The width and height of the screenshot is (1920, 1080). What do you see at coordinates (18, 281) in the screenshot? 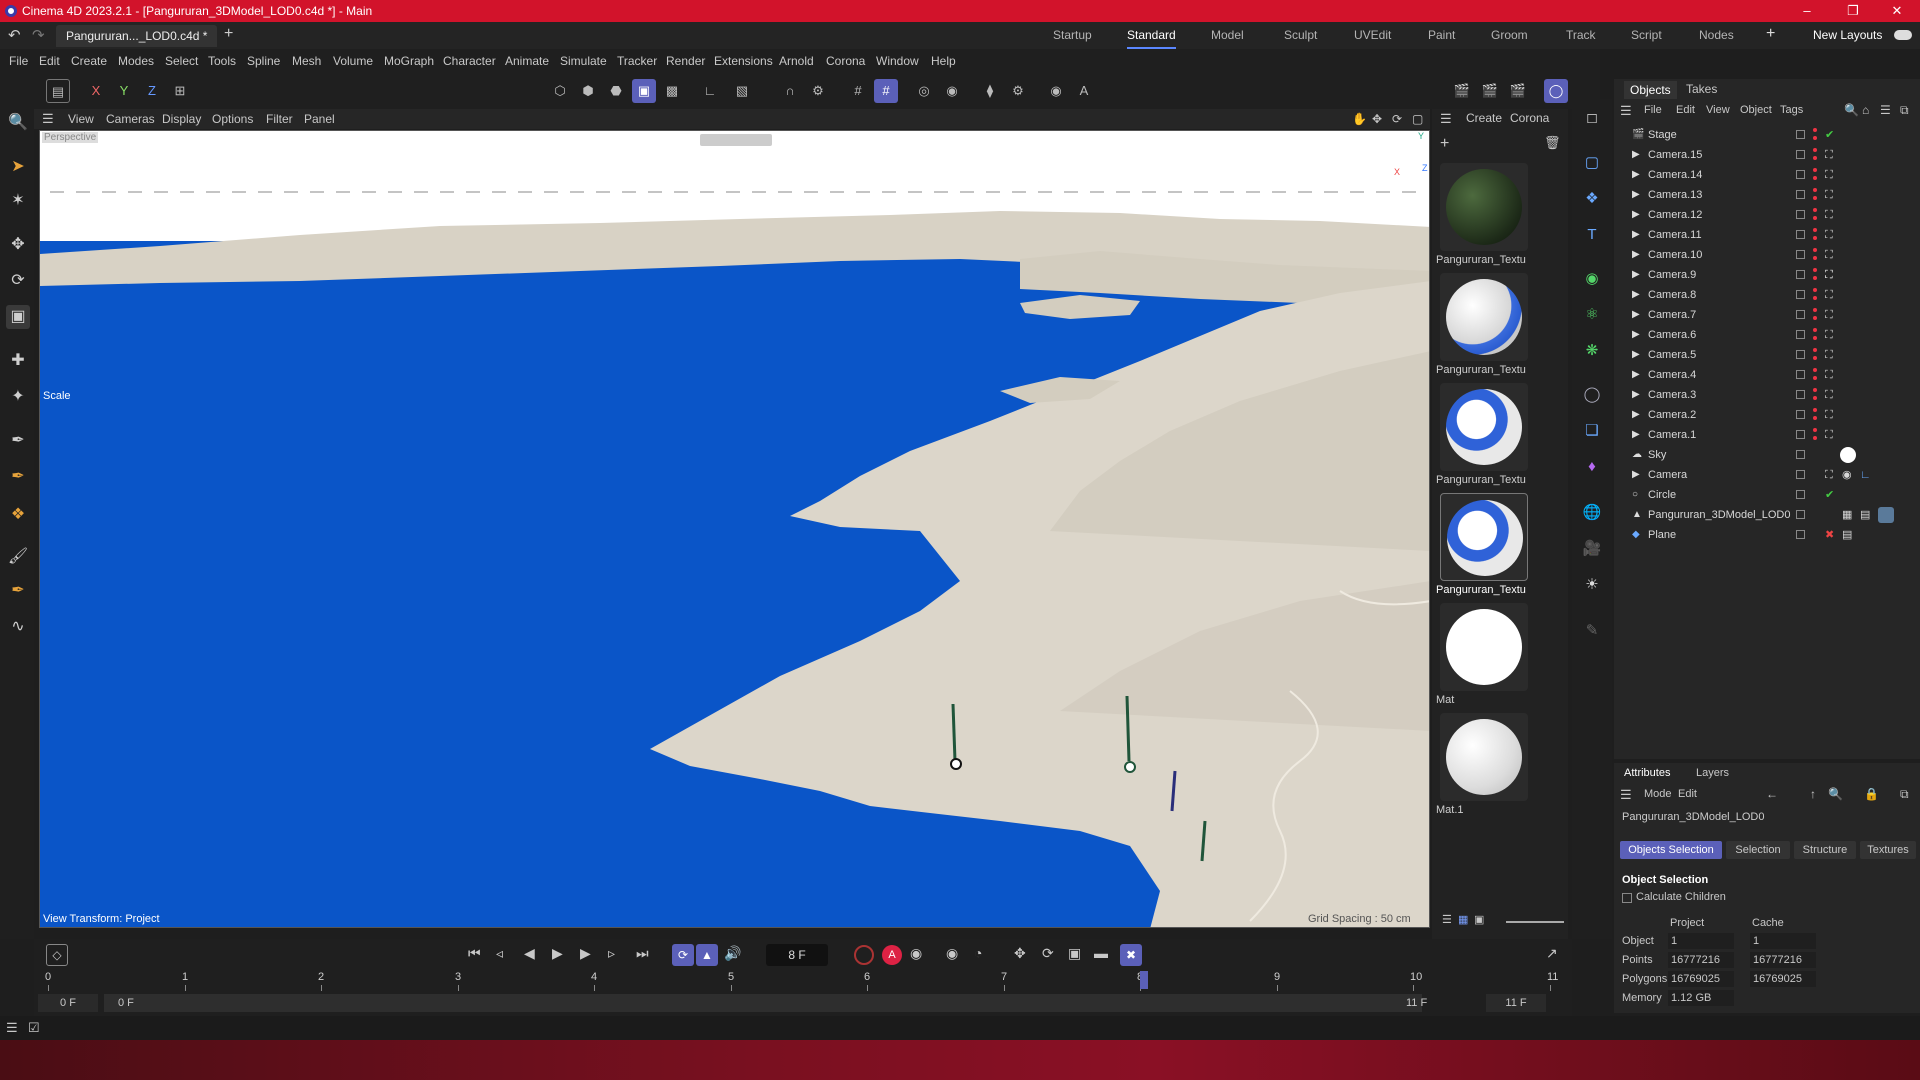
I see `rotate-tool-icon: ⟳` at bounding box center [18, 281].